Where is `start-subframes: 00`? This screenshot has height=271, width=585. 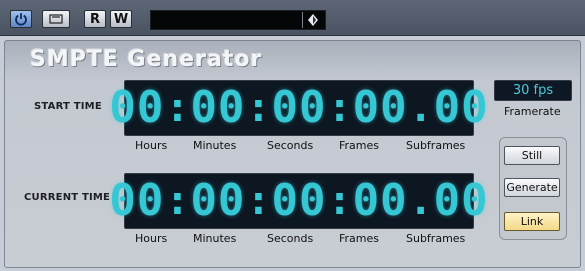
start-subframes: 00 is located at coordinates (461, 108).